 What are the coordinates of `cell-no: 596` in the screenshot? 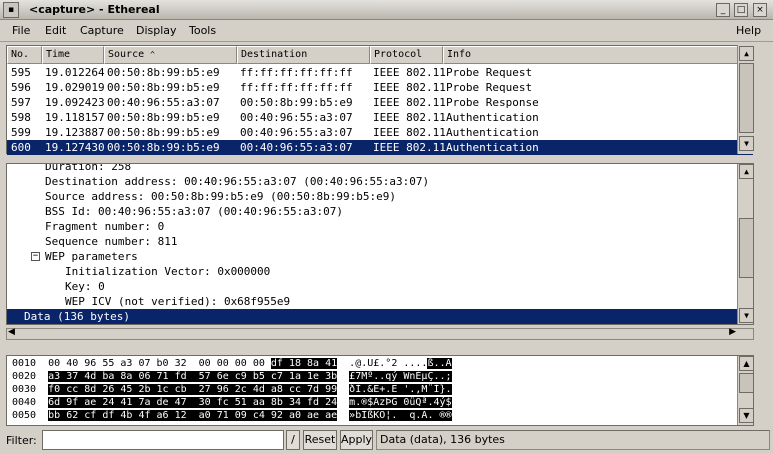 It's located at (21, 87).